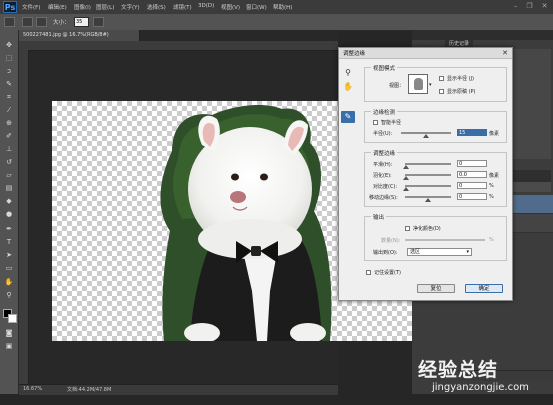 This screenshot has width=553, height=405. I want to click on contrast-slider-thumb, so click(406, 189).